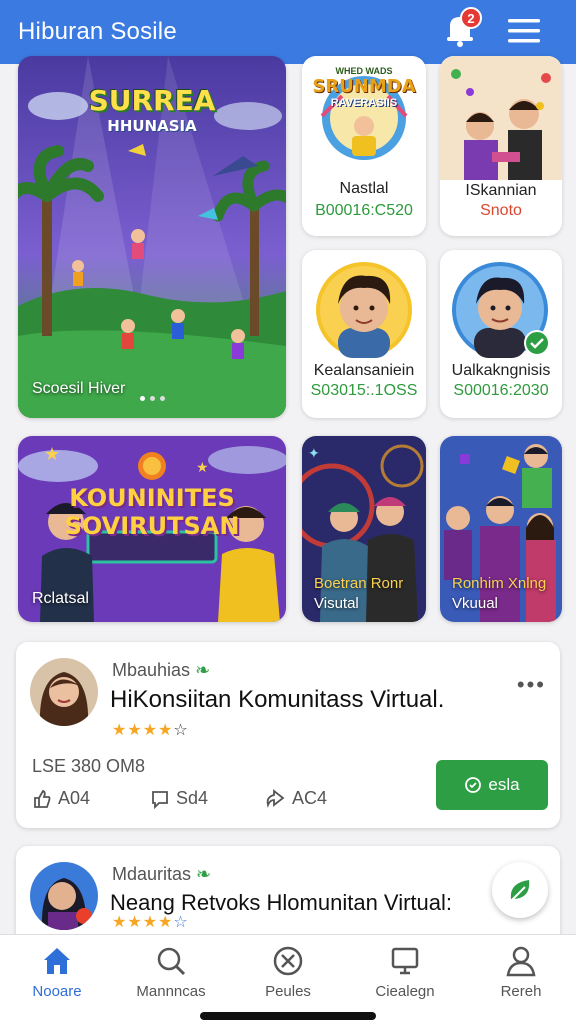 The width and height of the screenshot is (576, 1024). I want to click on tile-label: Ronhim Xnlng Vkuual, so click(499, 593).